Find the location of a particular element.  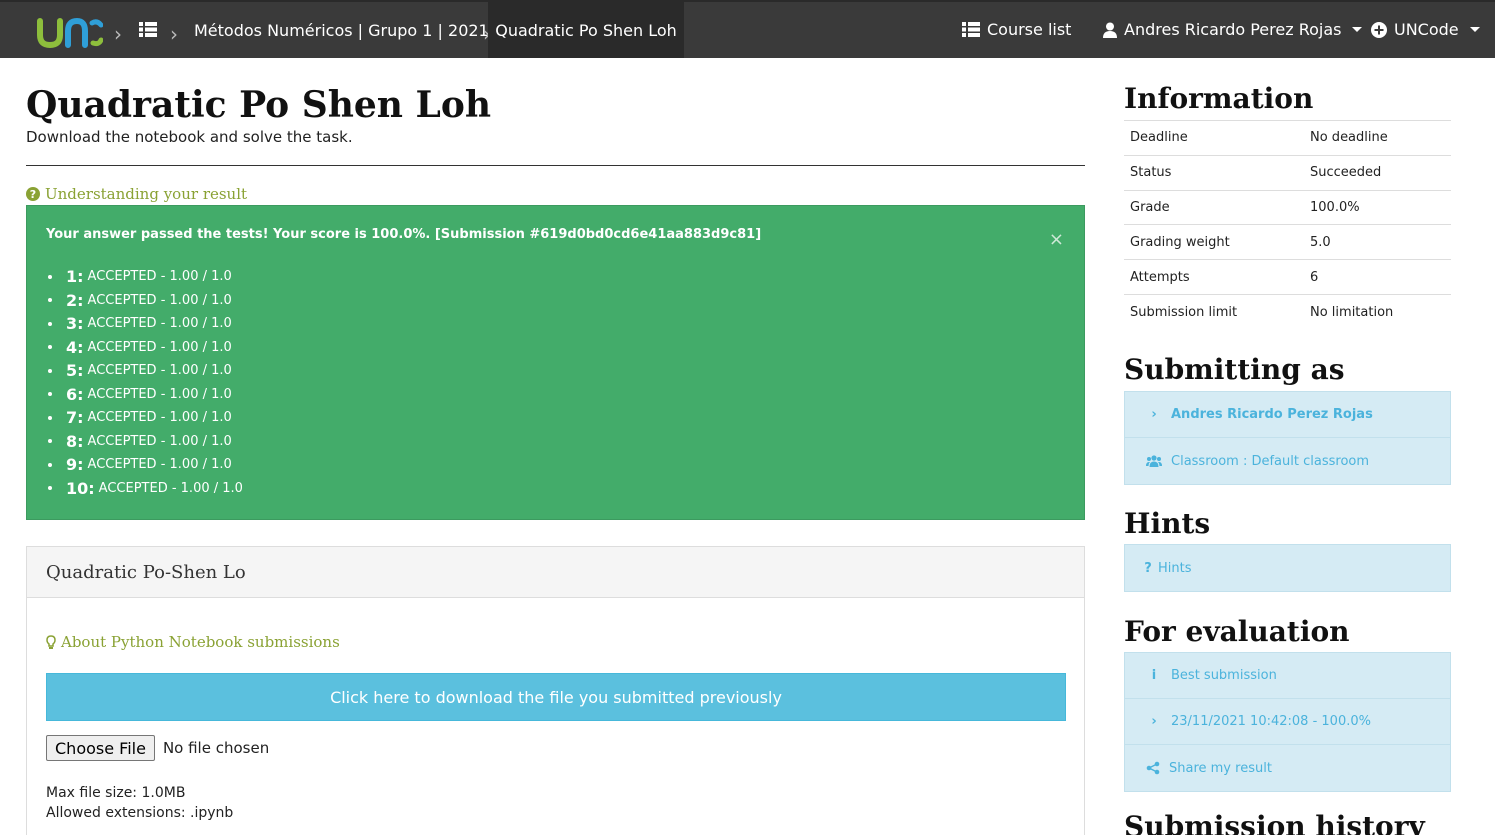

page-title: Quadratic Po Shen Loh is located at coordinates (259, 105).